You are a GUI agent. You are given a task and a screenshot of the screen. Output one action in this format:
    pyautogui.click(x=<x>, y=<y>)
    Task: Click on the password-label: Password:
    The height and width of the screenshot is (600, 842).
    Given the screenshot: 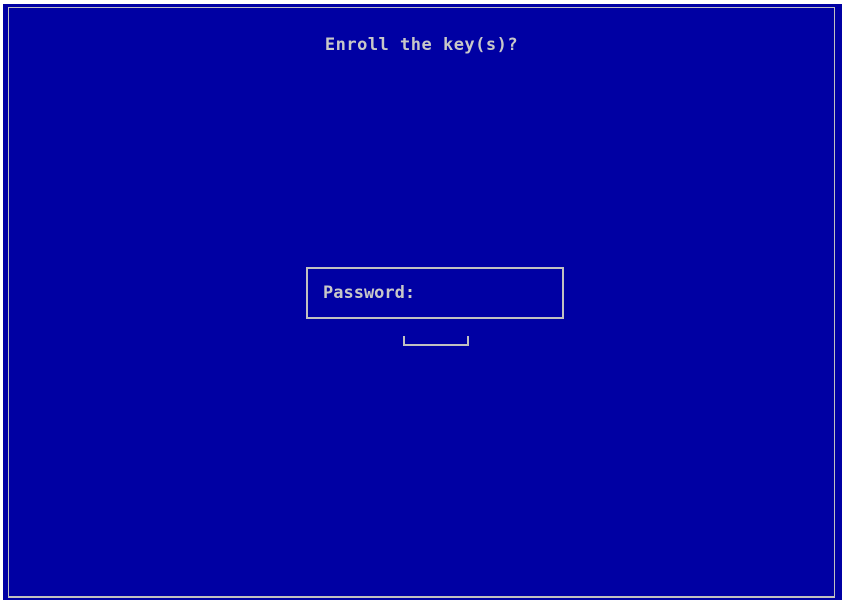 What is the action you would take?
    pyautogui.click(x=369, y=293)
    